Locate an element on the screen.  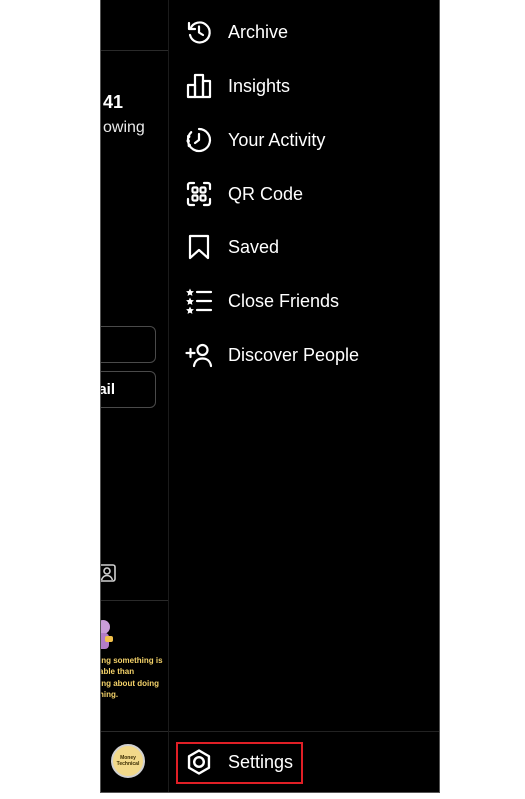
close-friends-icon is located at coordinates (199, 301).